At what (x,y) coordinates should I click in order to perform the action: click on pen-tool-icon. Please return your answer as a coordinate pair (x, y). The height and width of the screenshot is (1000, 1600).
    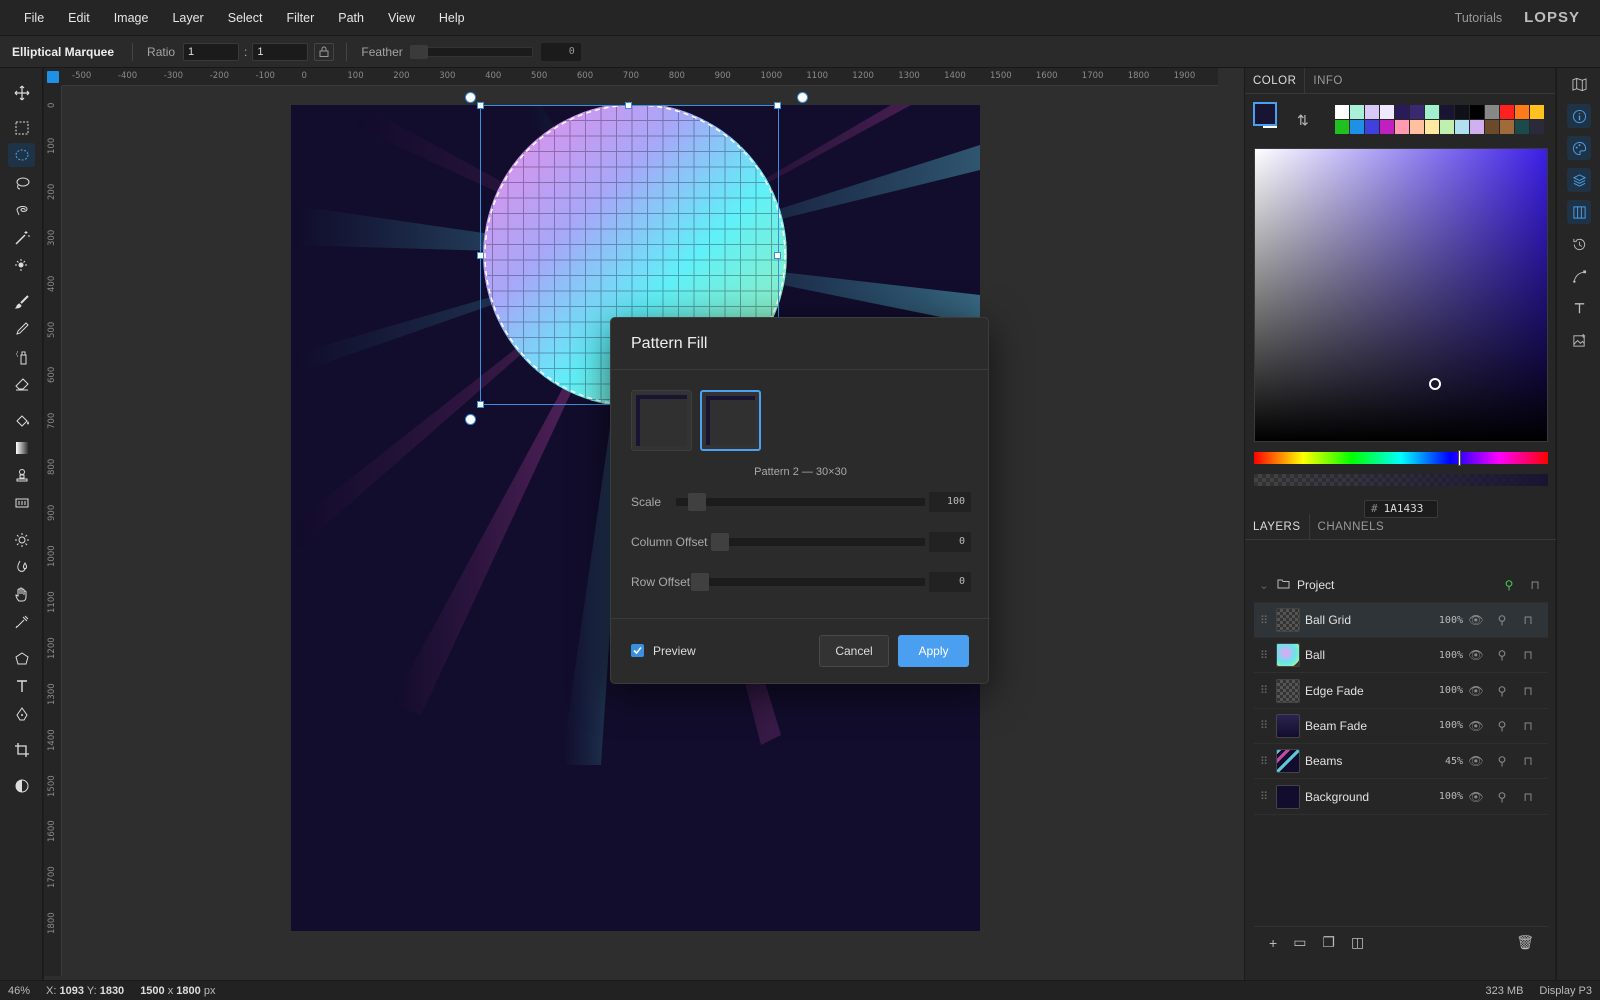
    Looking at the image, I should click on (21, 714).